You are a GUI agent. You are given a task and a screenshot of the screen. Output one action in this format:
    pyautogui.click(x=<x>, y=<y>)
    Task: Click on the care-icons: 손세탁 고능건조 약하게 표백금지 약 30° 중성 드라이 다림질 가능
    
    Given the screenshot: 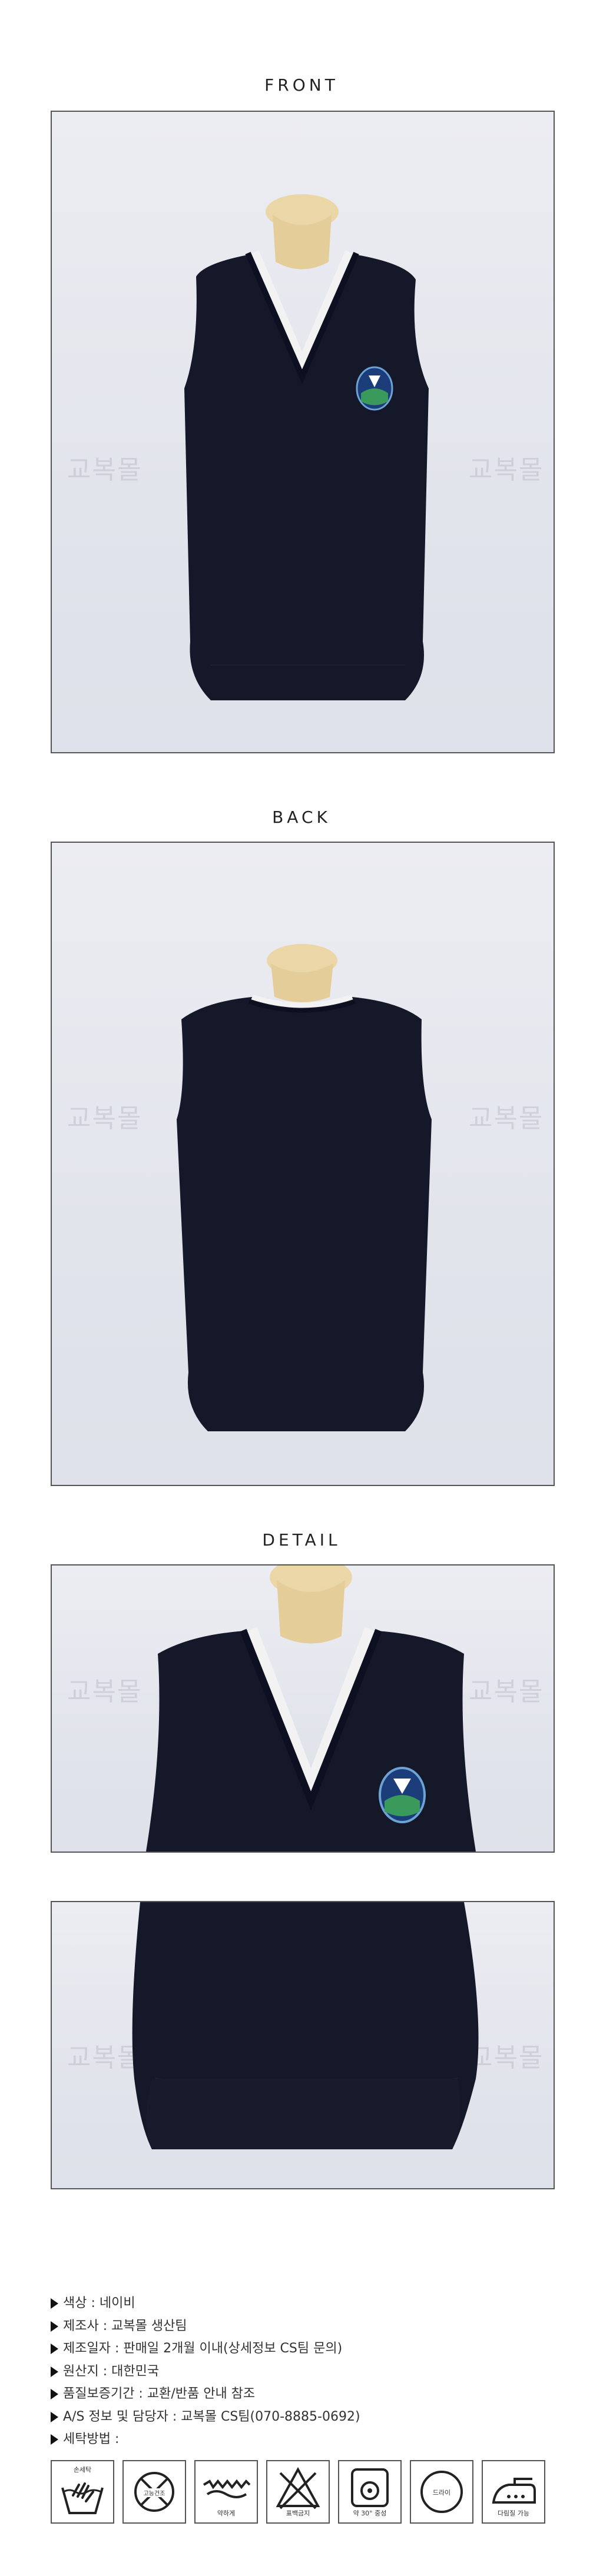 What is the action you would take?
    pyautogui.click(x=298, y=2492)
    